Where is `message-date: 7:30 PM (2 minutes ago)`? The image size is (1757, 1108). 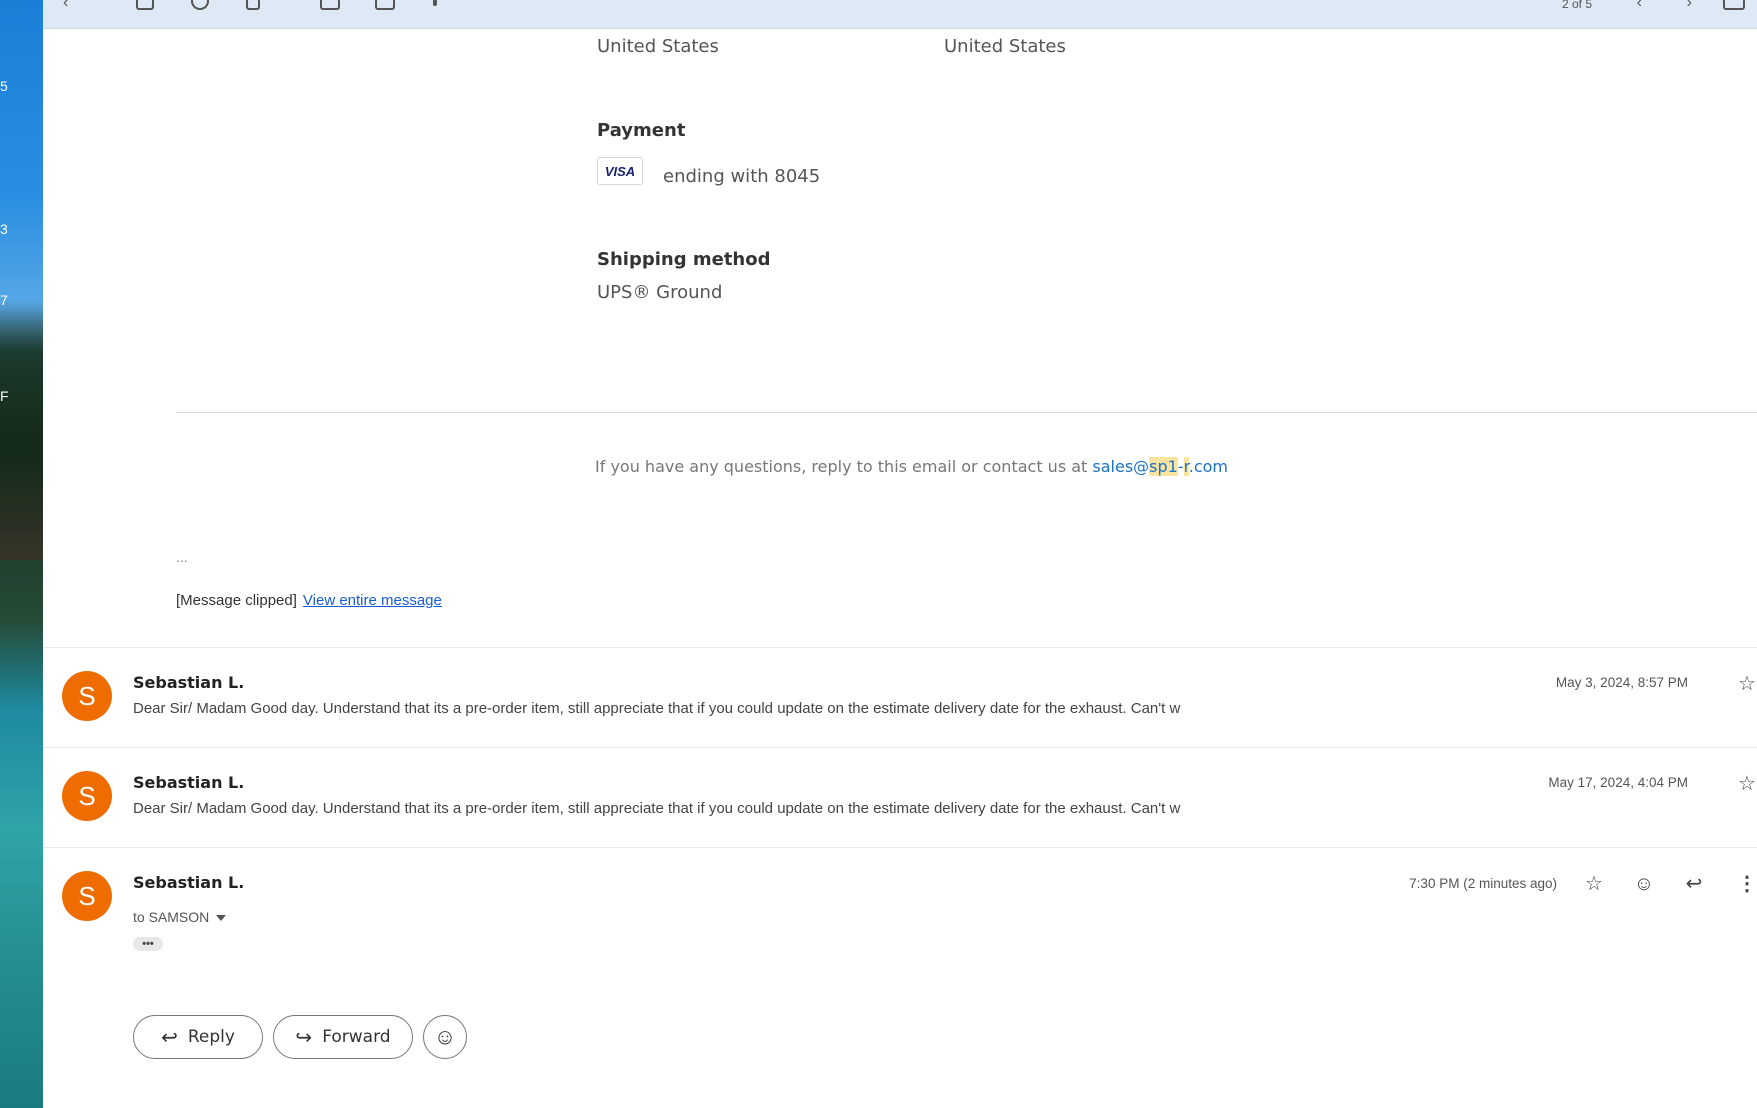 message-date: 7:30 PM (2 minutes ago) is located at coordinates (1483, 883).